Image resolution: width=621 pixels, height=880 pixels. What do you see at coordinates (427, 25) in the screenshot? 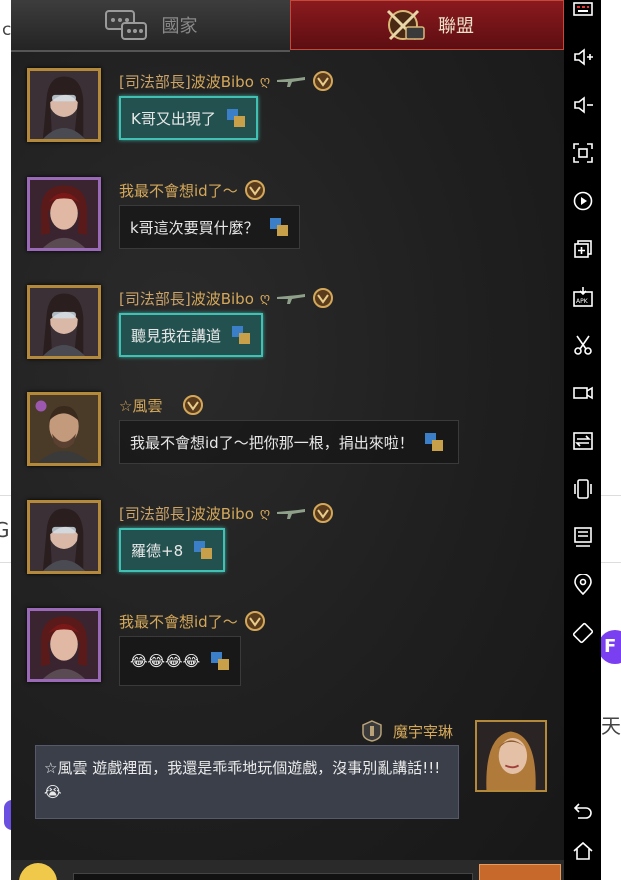
I see `tab-alliance: 聯盟` at bounding box center [427, 25].